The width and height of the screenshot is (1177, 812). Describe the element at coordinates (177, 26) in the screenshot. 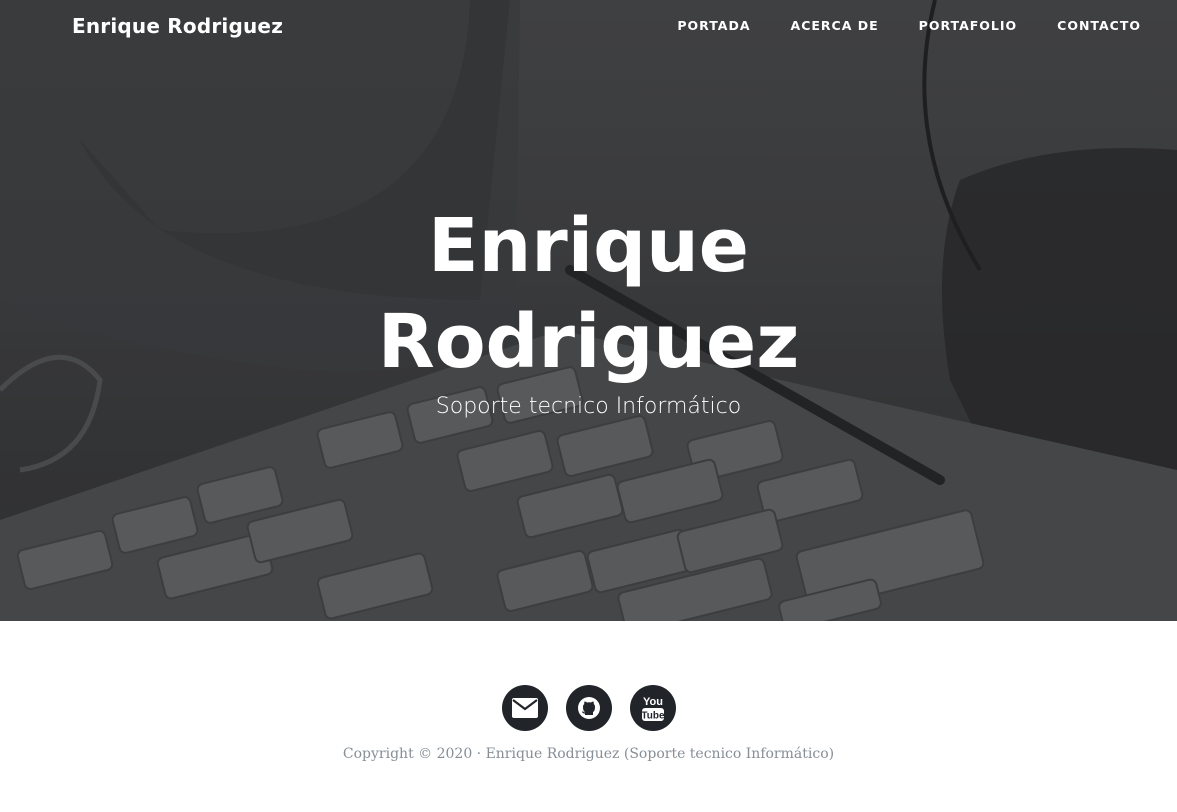

I see `brand-link: Enrique Rodriguez` at that location.